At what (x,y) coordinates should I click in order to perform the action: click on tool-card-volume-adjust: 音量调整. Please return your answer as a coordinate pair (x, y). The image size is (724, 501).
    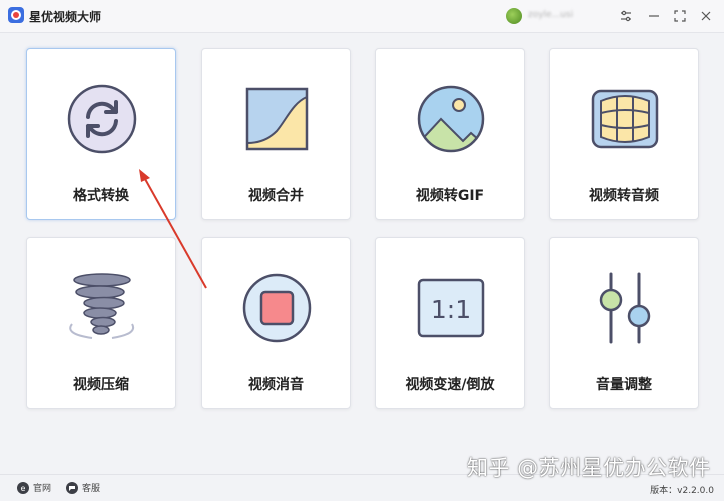
    Looking at the image, I should click on (624, 323).